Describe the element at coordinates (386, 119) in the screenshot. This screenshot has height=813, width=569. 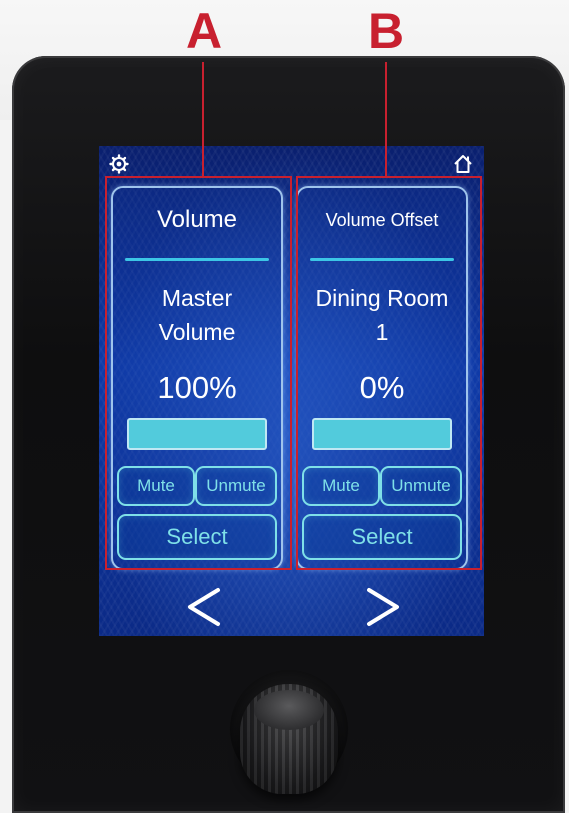
I see `callout-b-line` at that location.